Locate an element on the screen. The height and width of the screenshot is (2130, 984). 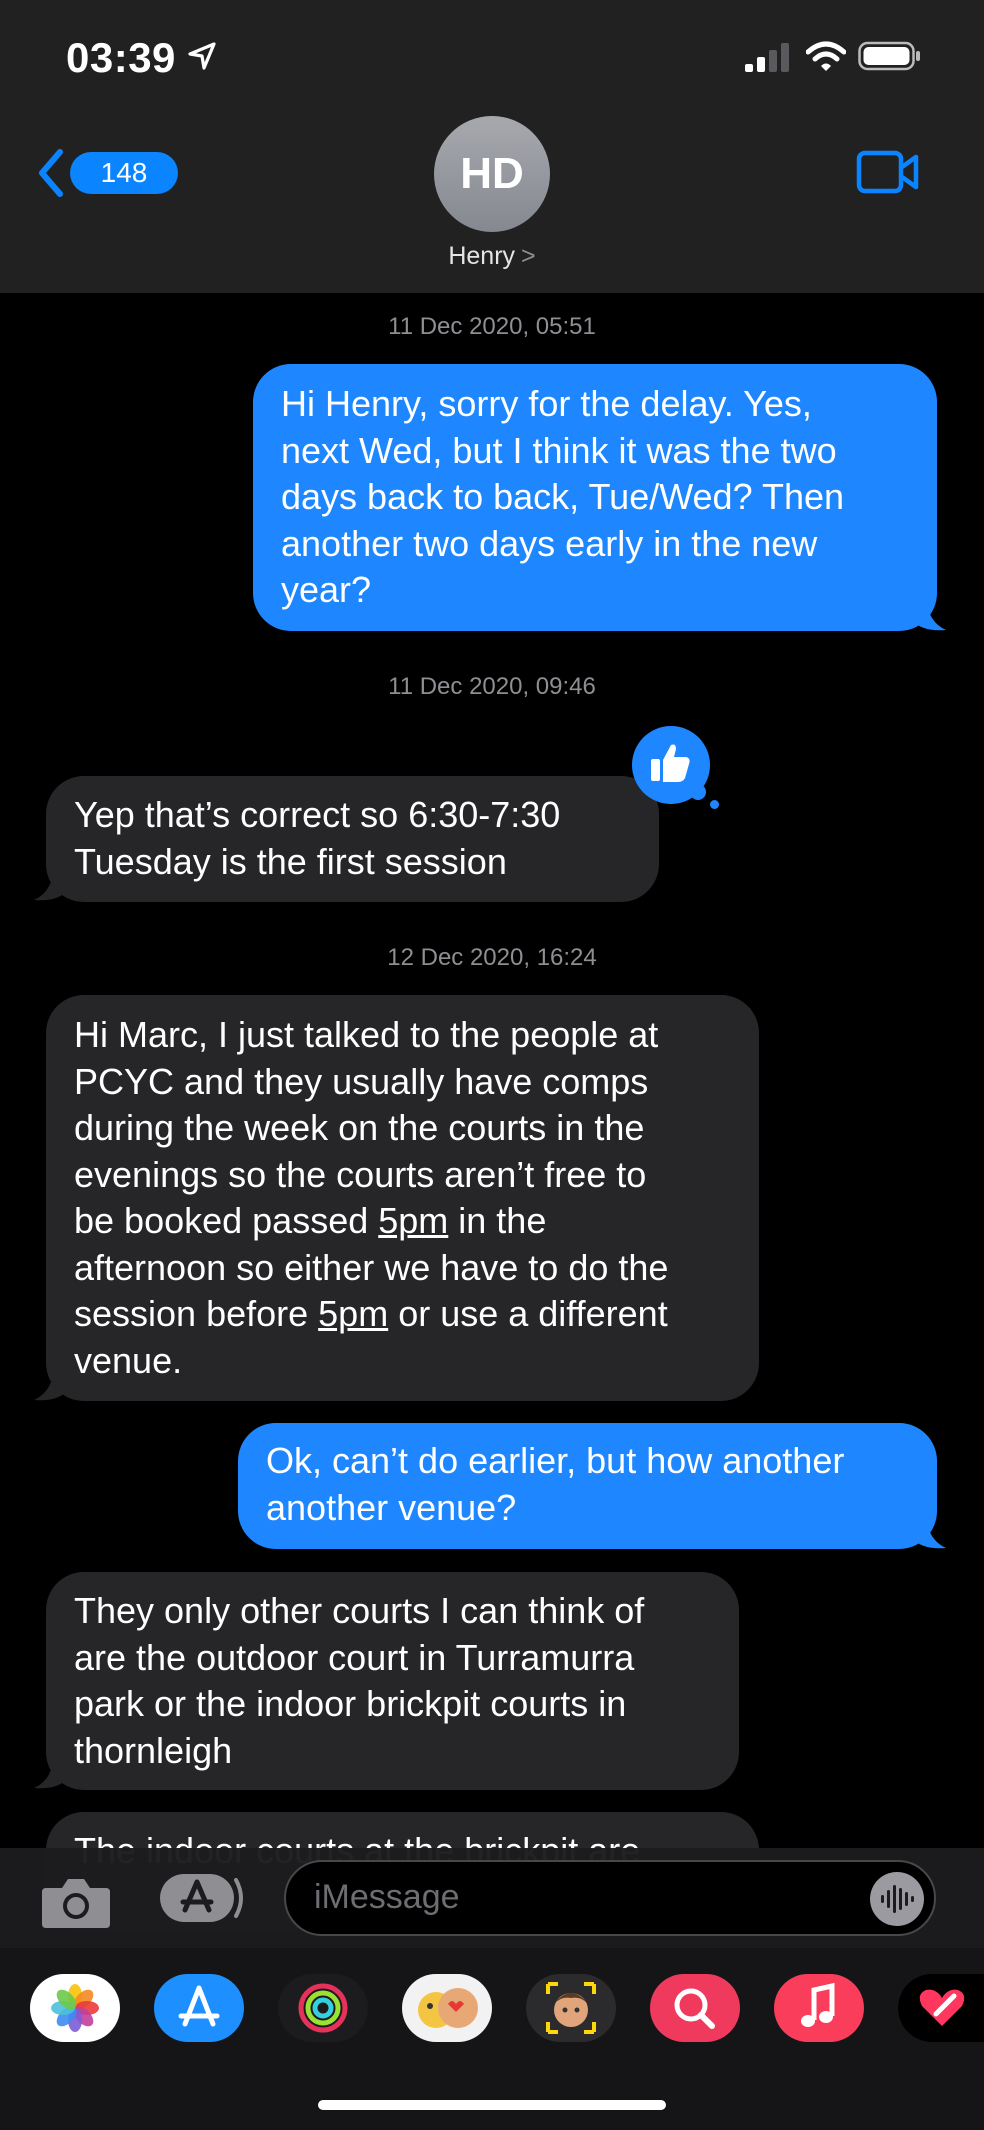
waveform-icon is located at coordinates (897, 1899).